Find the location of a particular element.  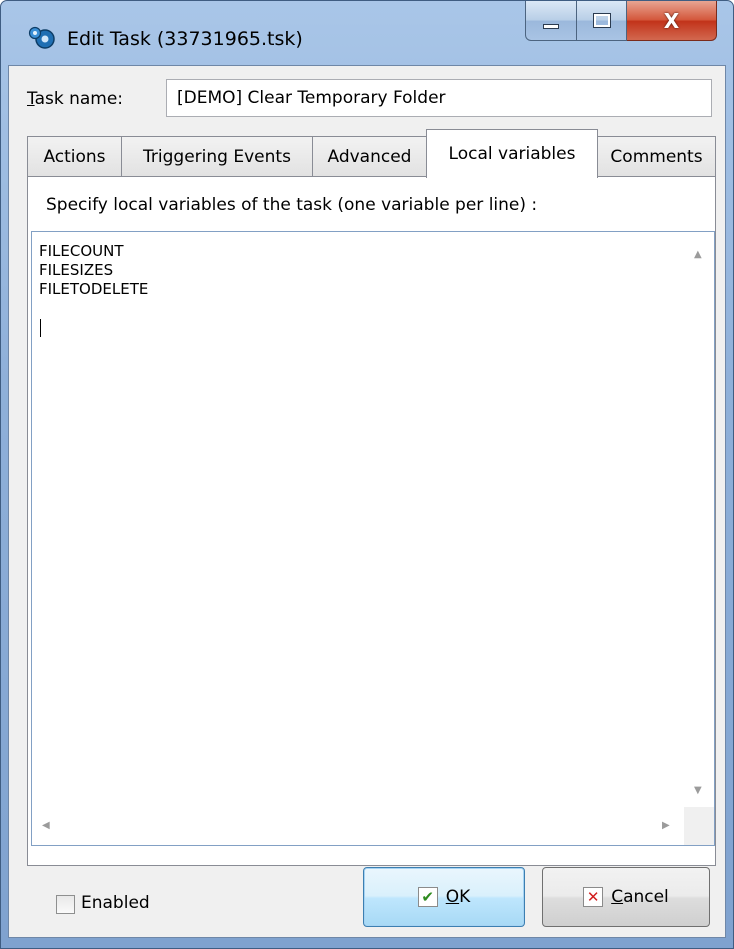

cancel-x-icon: ✕ is located at coordinates (593, 897).